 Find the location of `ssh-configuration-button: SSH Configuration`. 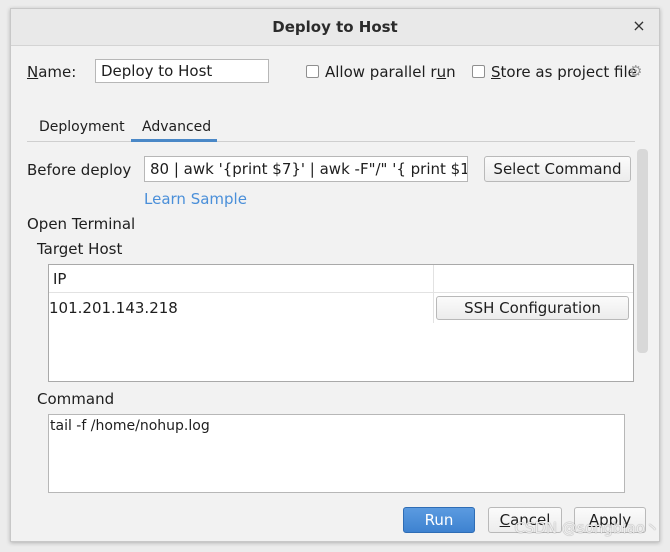

ssh-configuration-button: SSH Configuration is located at coordinates (532, 308).